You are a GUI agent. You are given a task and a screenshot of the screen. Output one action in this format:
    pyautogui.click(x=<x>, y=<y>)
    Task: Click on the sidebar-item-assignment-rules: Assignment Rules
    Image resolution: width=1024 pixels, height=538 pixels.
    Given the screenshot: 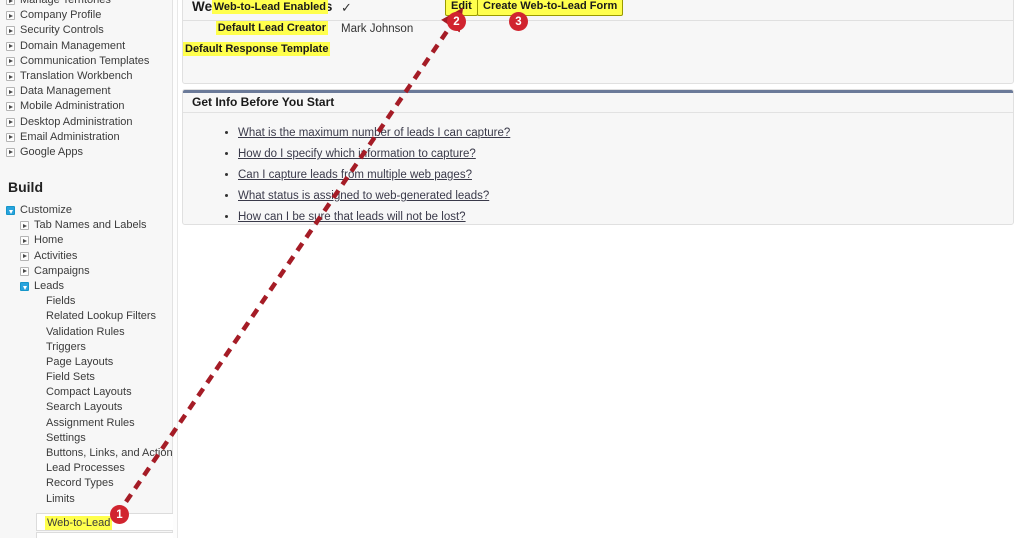 What is the action you would take?
    pyautogui.click(x=86, y=423)
    